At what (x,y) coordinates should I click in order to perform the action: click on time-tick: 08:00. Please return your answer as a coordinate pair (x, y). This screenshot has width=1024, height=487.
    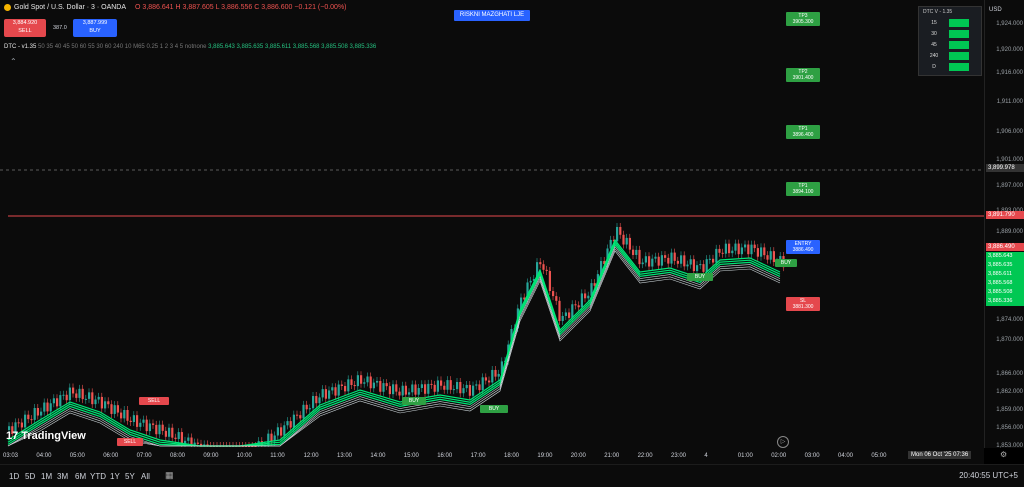
    Looking at the image, I should click on (178, 456).